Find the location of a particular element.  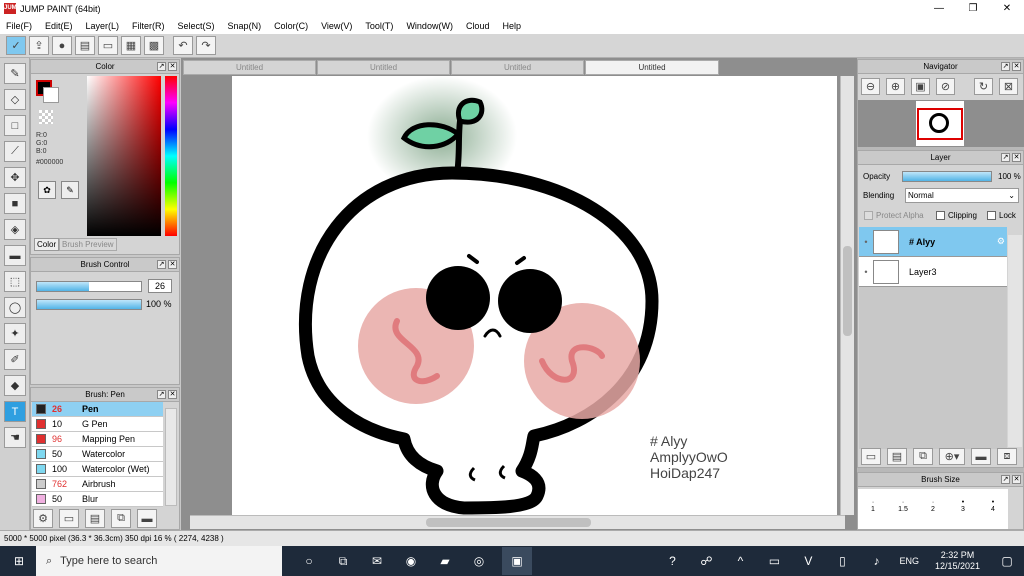

brush-list-scrollbar is located at coordinates (171, 457).